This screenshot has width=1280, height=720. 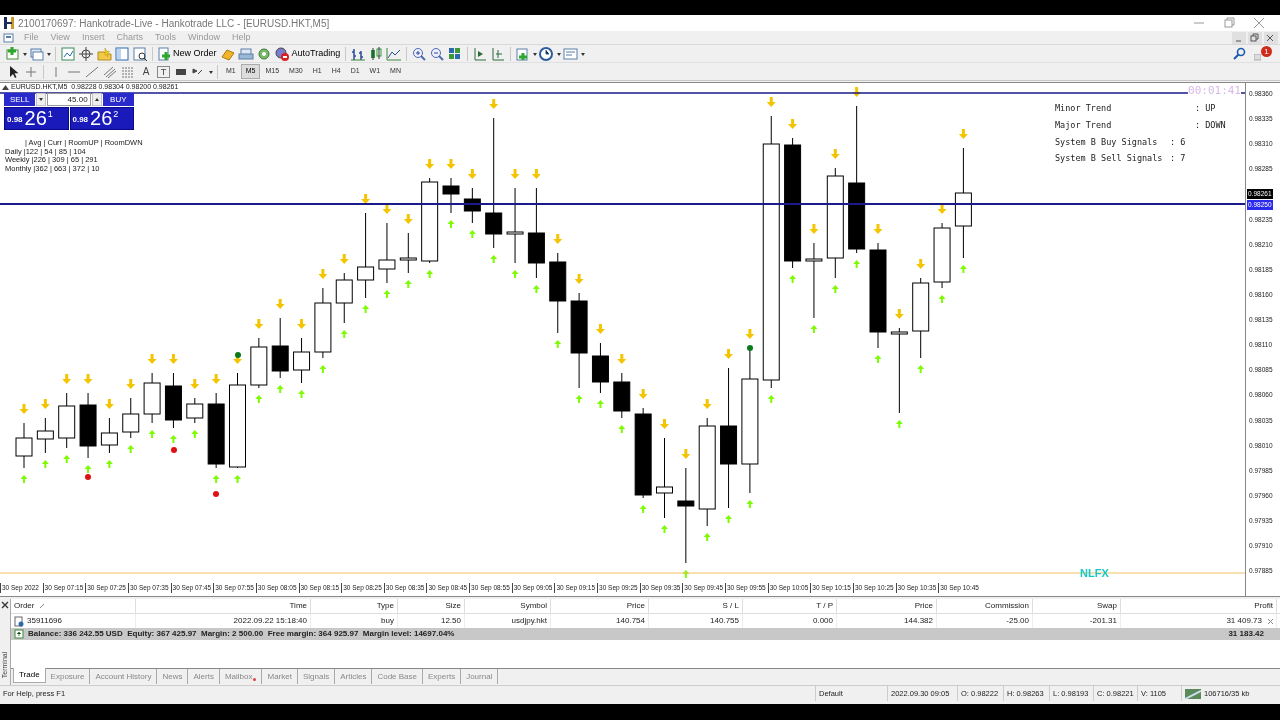 What do you see at coordinates (270, 621) in the screenshot?
I see `table-cell: 2022.09.22 15:18:40` at bounding box center [270, 621].